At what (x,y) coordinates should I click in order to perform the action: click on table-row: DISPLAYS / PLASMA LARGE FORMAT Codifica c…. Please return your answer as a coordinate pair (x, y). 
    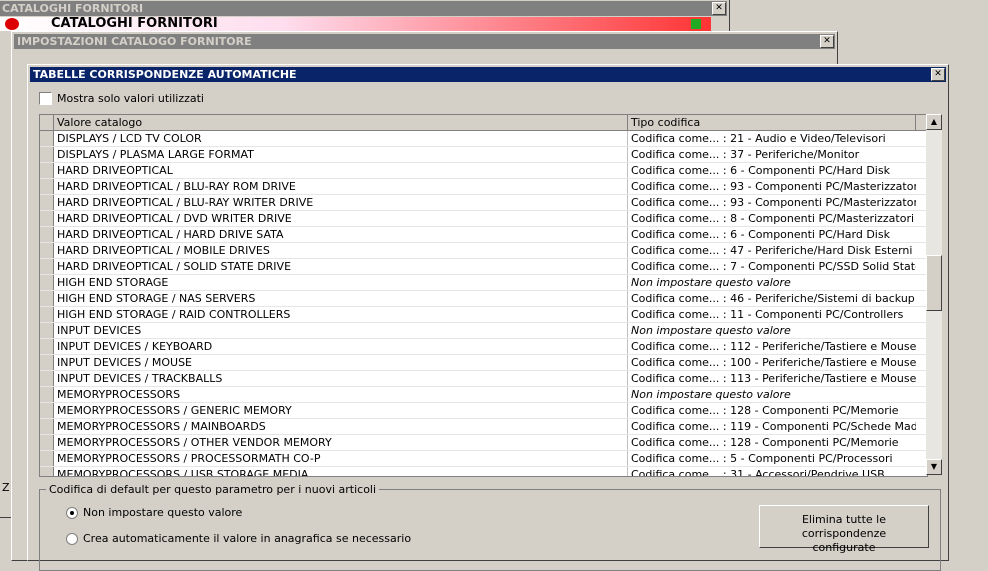
    Looking at the image, I should click on (483, 155).